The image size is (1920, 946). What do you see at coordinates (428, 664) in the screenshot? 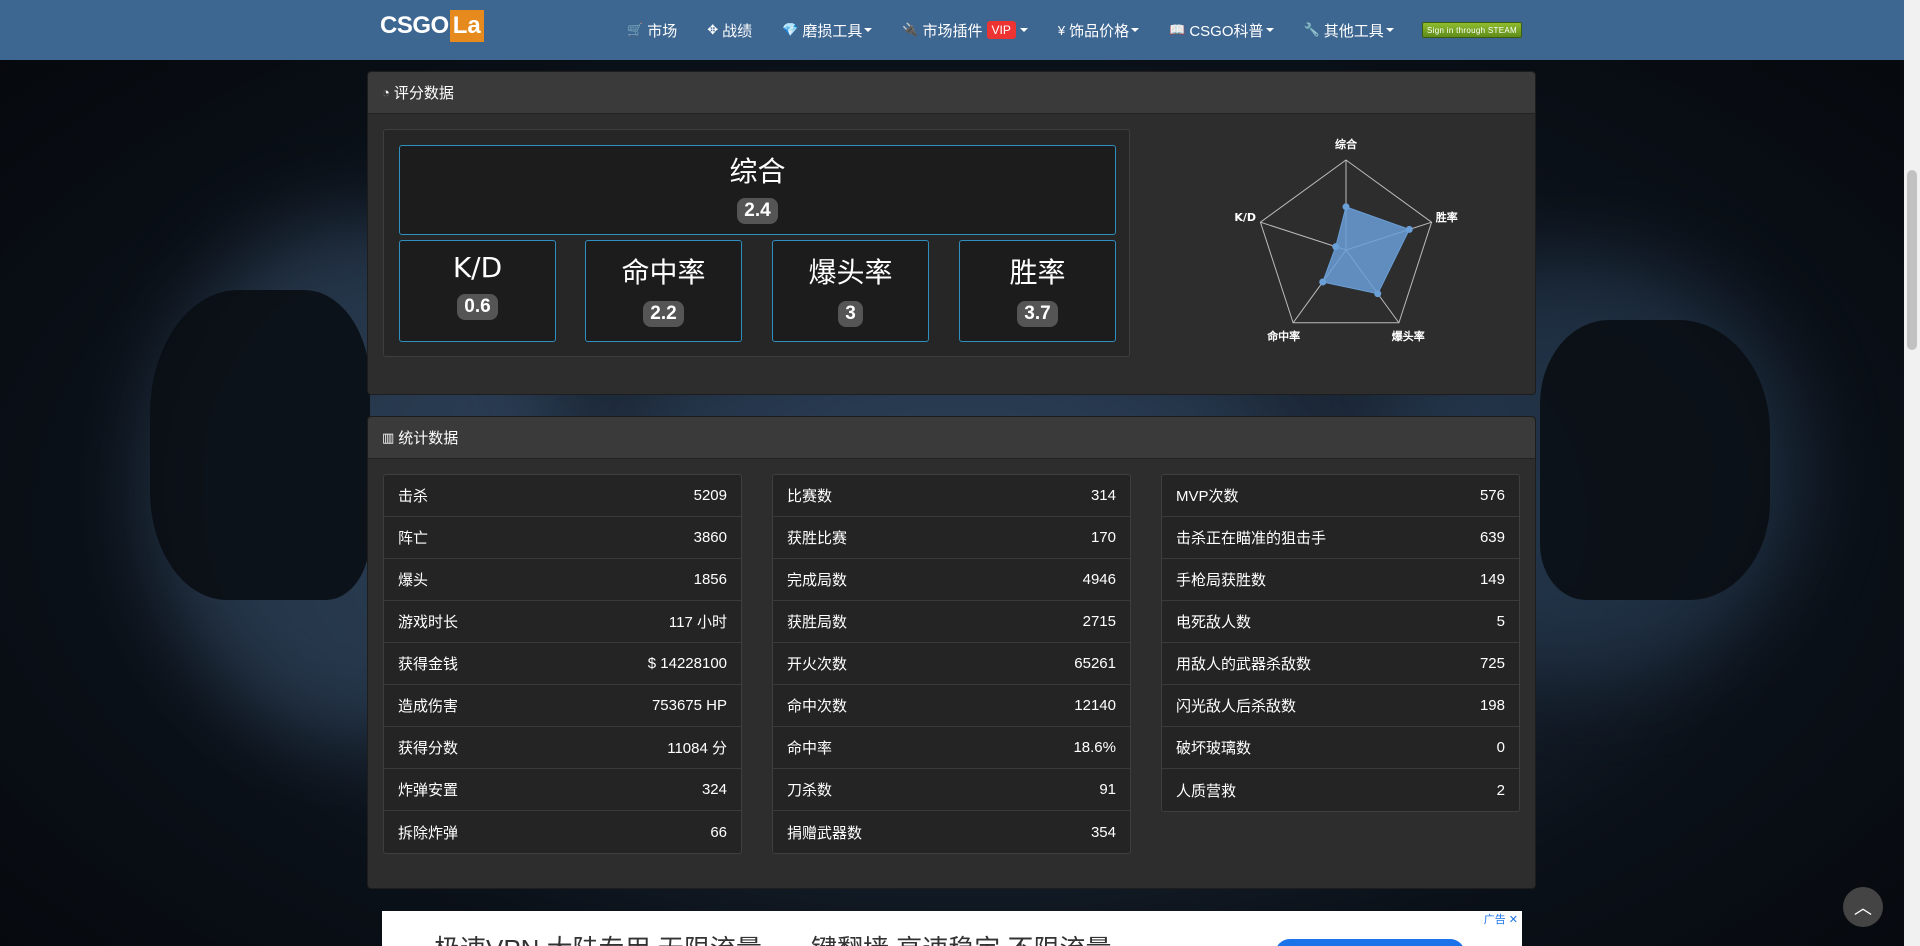
I see `stat-label: 获得金钱` at bounding box center [428, 664].